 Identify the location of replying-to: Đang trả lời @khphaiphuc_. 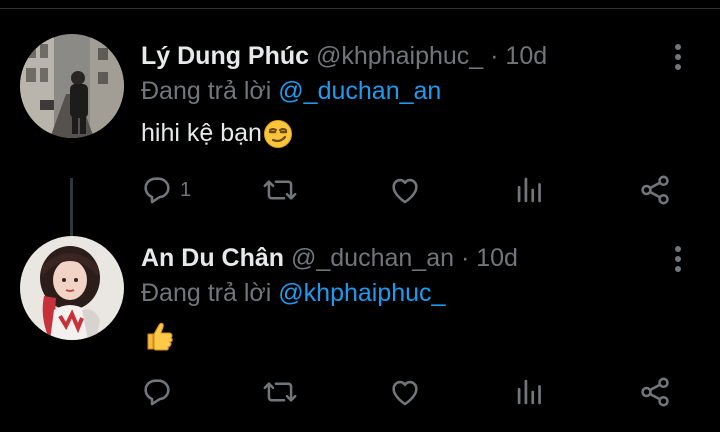
(293, 293).